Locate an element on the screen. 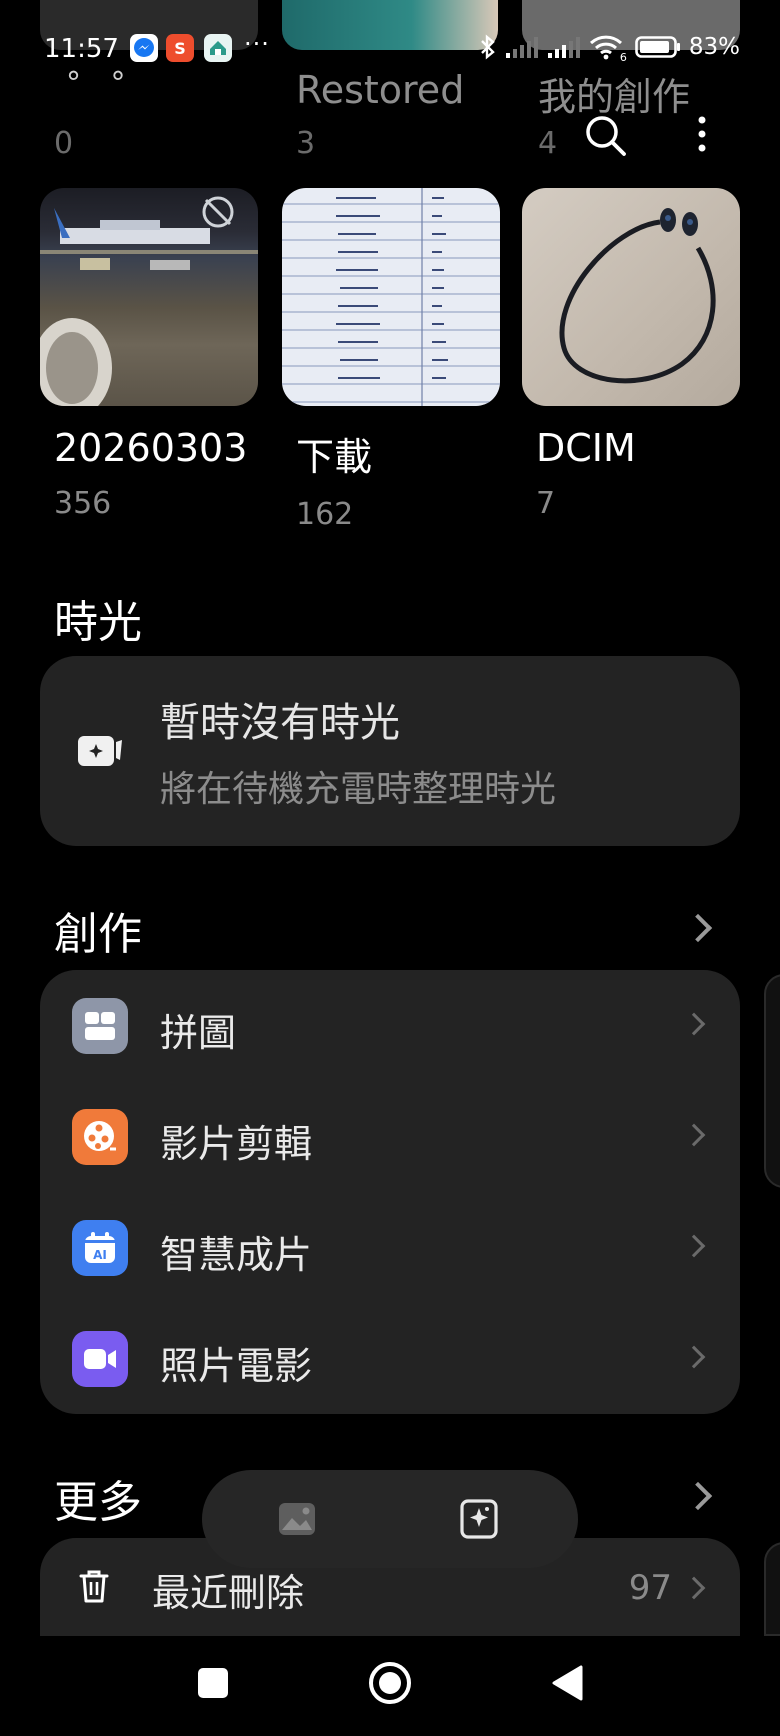 Image resolution: width=780 pixels, height=1736 pixels. status-bar: 11:57 S ··· 6 83% is located at coordinates (390, 50).